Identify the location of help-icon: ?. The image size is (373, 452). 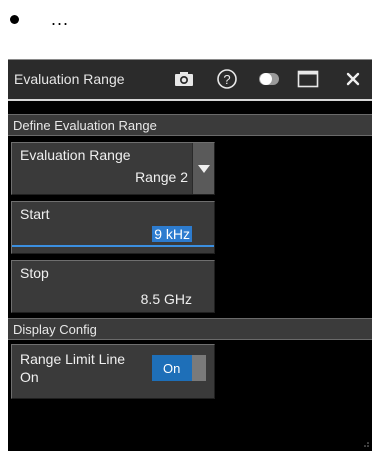
(227, 79).